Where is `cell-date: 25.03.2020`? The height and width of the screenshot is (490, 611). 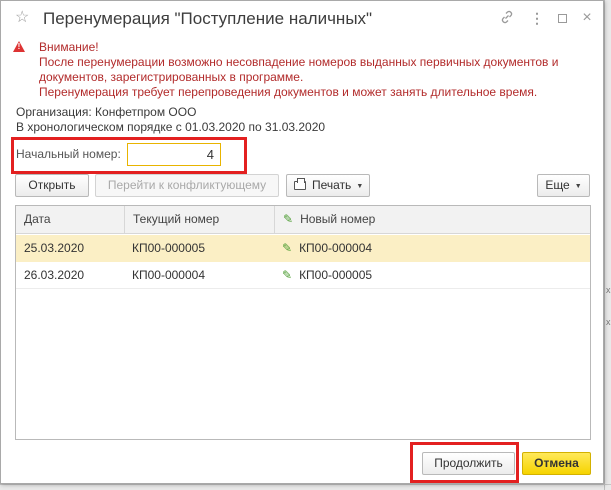
cell-date: 25.03.2020 is located at coordinates (54, 248).